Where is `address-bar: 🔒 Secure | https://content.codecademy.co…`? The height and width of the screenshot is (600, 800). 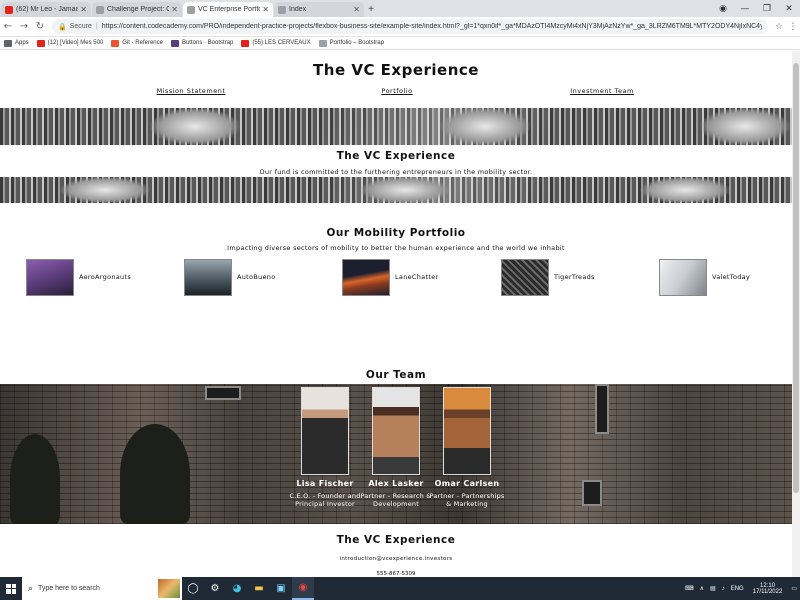 address-bar: 🔒 Secure | https://content.codecademy.co… is located at coordinates (410, 26).